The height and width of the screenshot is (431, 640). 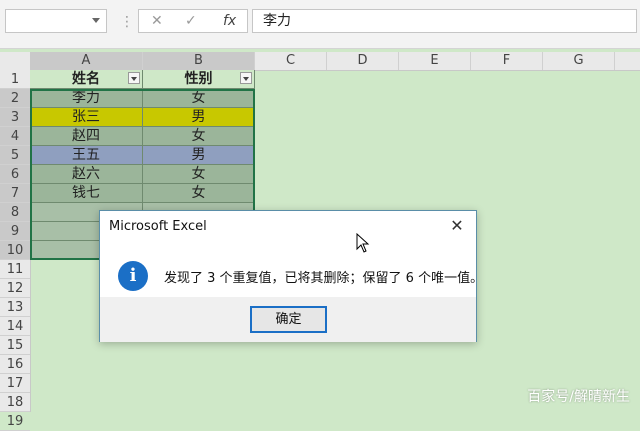 What do you see at coordinates (363, 243) in the screenshot?
I see `mouse-cursor-icon` at bounding box center [363, 243].